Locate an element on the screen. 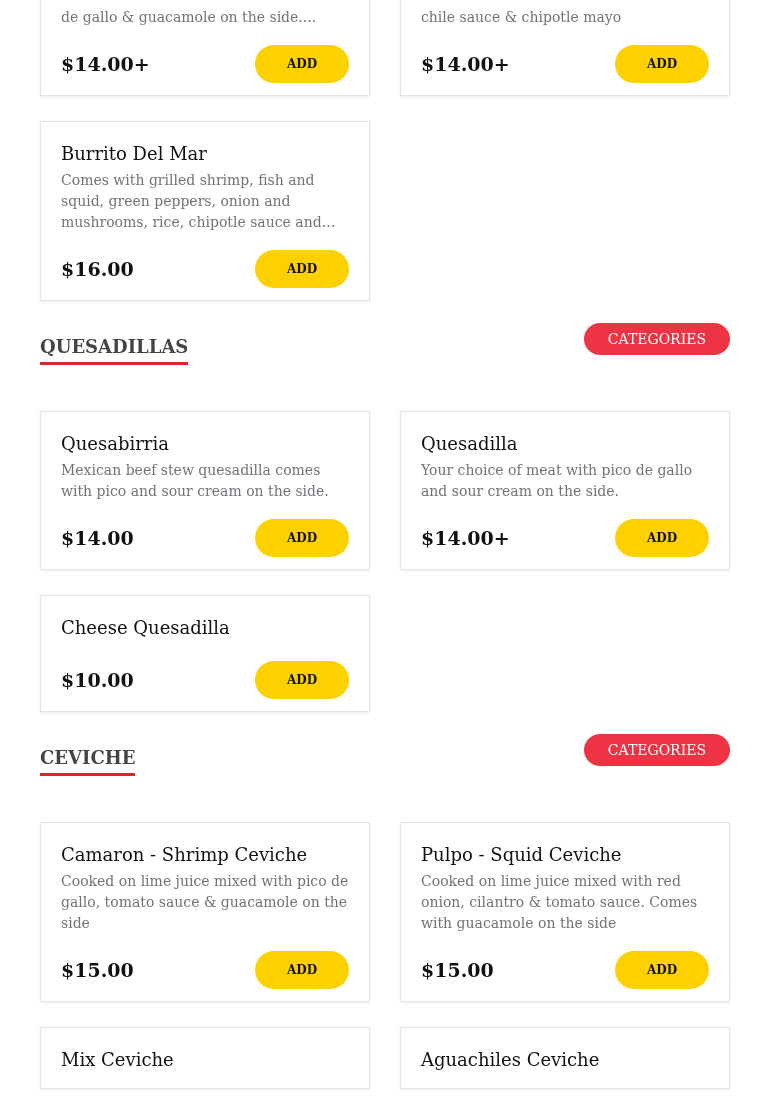 The width and height of the screenshot is (770, 1103). item-name: Burrito Del Mar is located at coordinates (134, 154).